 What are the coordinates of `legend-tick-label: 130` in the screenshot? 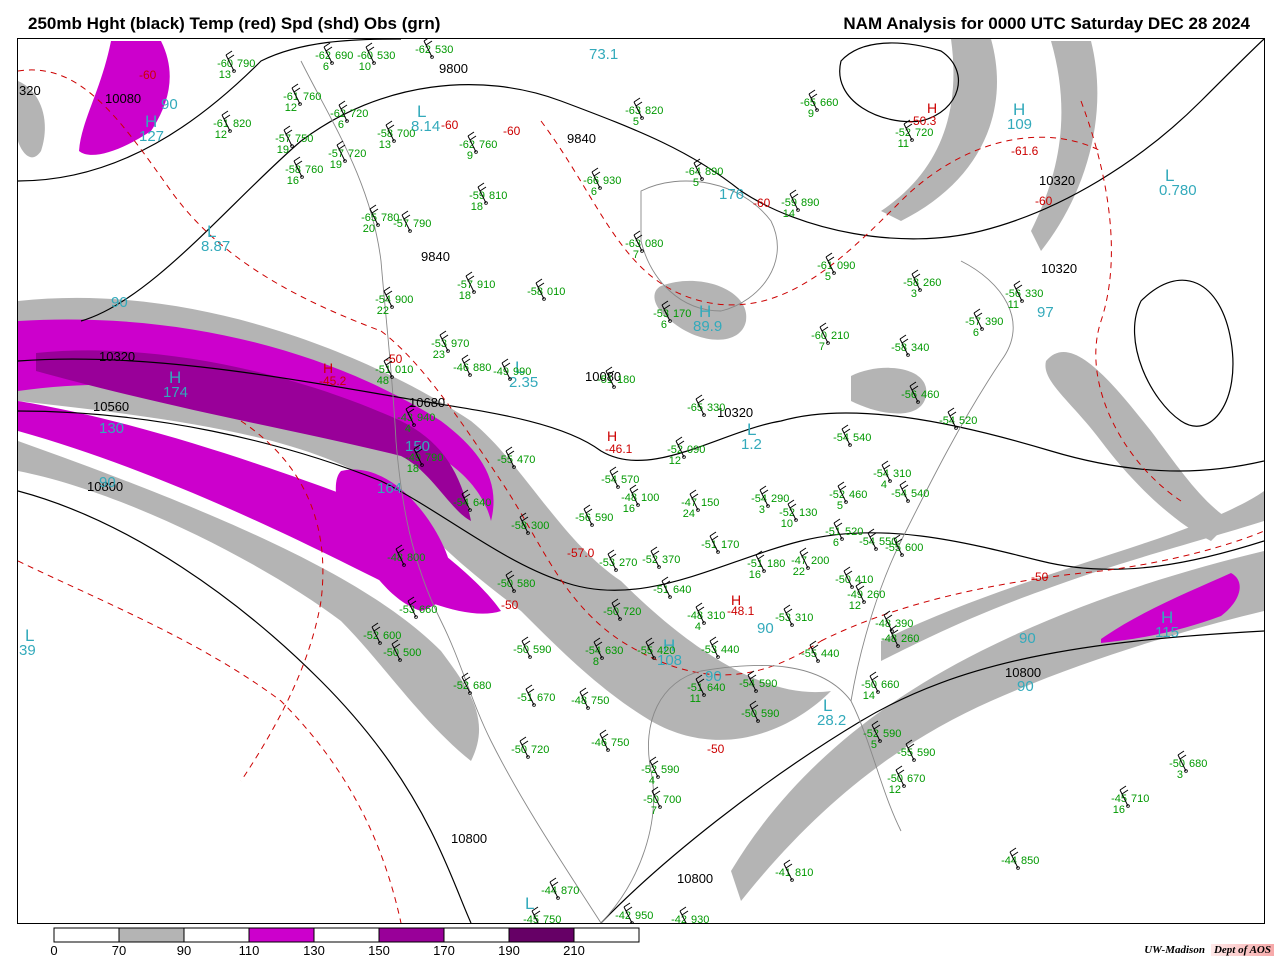 It's located at (314, 950).